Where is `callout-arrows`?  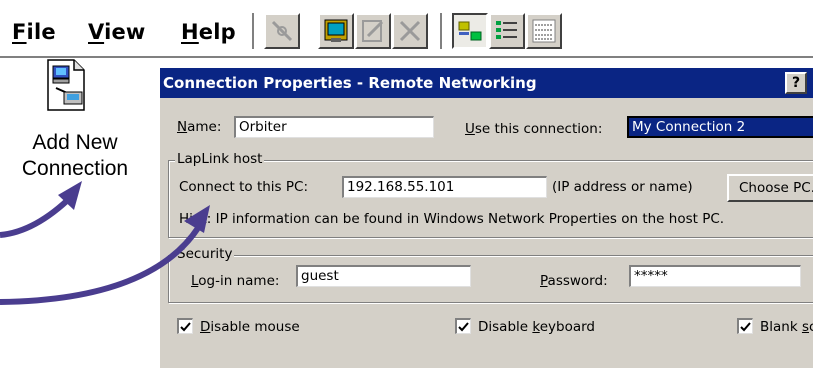 callout-arrows is located at coordinates (105, 243).